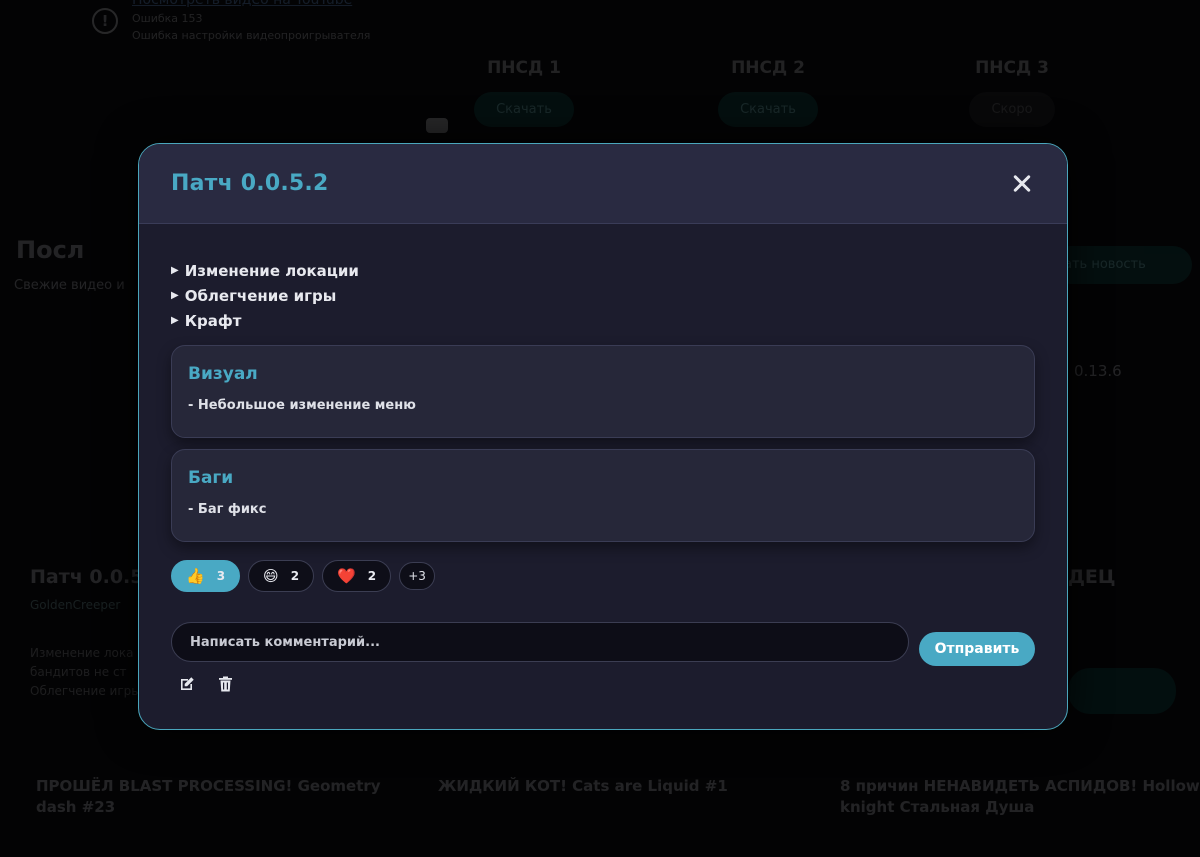 Image resolution: width=1200 pixels, height=857 pixels. Describe the element at coordinates (225, 684) in the screenshot. I see `trash-icon` at that location.